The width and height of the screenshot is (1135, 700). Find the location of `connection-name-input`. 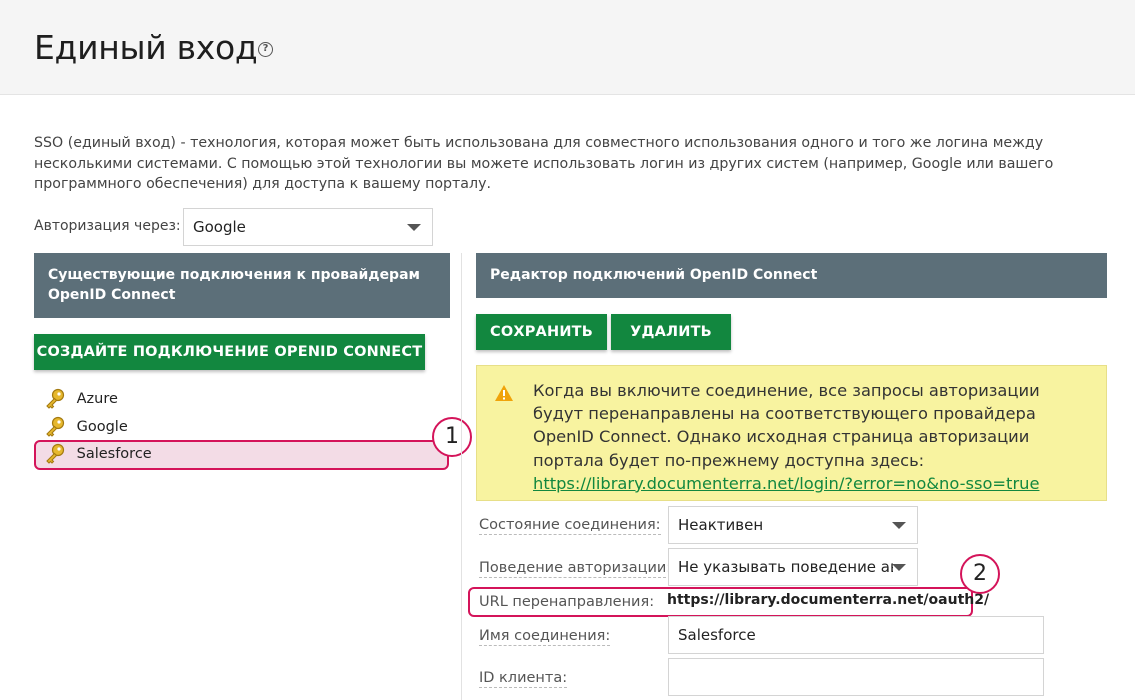

connection-name-input is located at coordinates (856, 635).